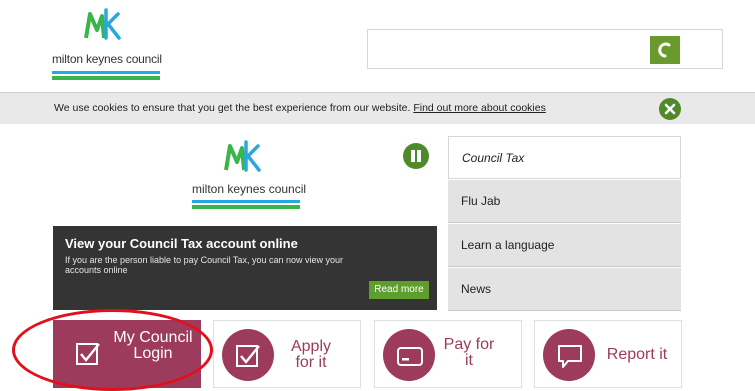 The width and height of the screenshot is (755, 391). Describe the element at coordinates (564, 201) in the screenshot. I see `tab-flu-jab: Flu Jab` at that location.